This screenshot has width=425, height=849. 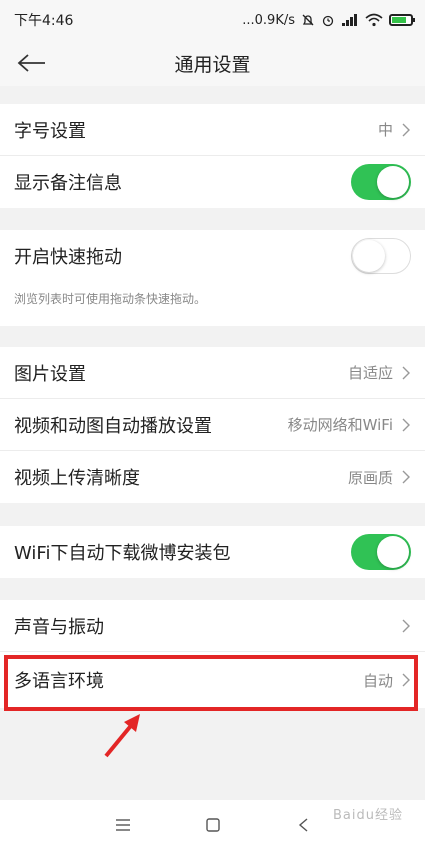 I want to click on row-label: 字号设置, so click(x=50, y=131).